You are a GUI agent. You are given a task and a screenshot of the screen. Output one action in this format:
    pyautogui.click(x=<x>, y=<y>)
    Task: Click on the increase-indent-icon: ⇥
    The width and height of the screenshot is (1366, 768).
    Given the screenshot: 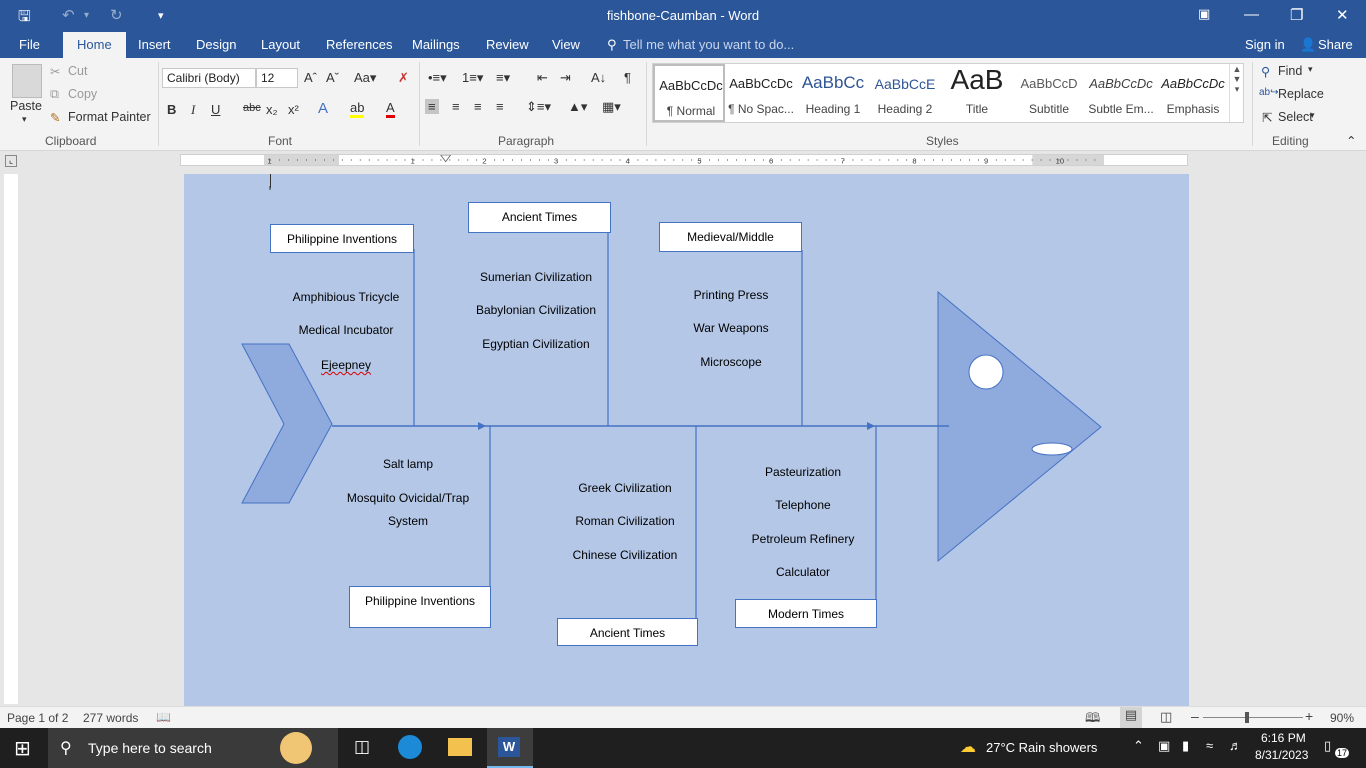 What is the action you would take?
    pyautogui.click(x=565, y=78)
    